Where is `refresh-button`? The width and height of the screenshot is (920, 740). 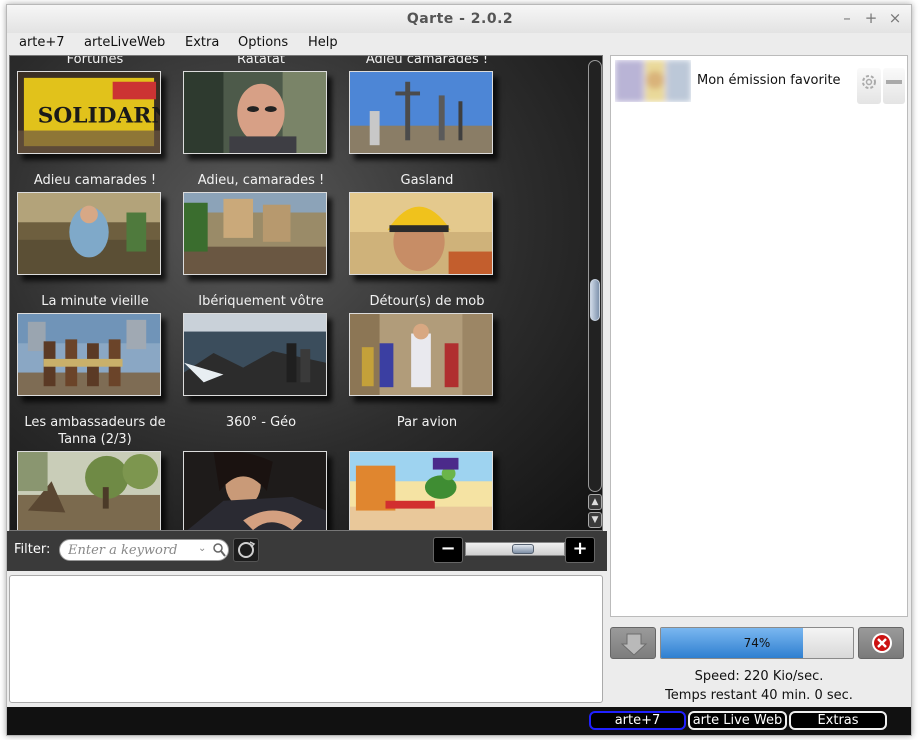
refresh-button is located at coordinates (246, 550).